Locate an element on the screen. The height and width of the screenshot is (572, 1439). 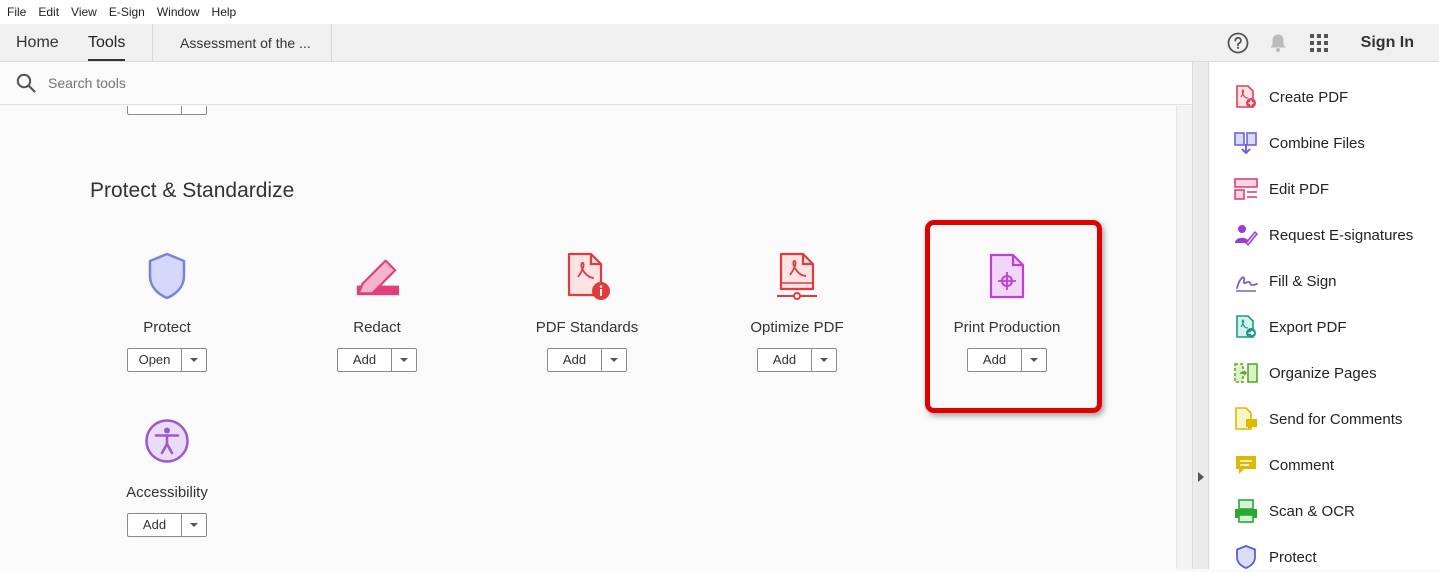
rp-protect: Protect is located at coordinates (1275, 557).